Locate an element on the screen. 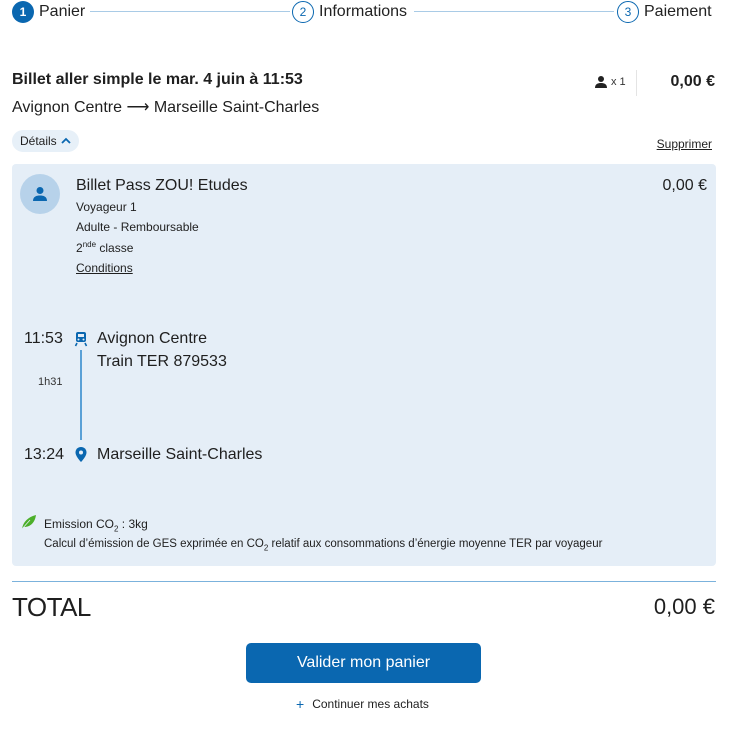 Image resolution: width=749 pixels, height=733 pixels. emission-value: : 3kg is located at coordinates (133, 524).